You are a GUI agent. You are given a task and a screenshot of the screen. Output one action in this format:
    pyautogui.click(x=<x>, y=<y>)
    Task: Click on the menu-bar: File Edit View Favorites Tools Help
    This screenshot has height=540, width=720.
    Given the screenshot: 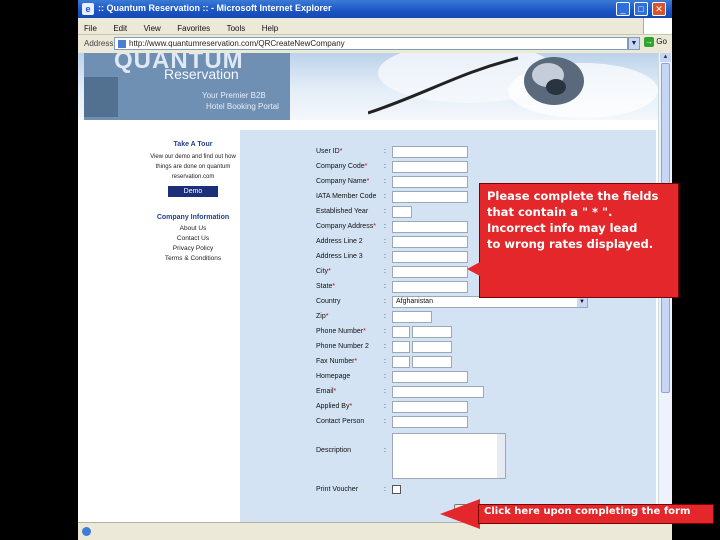 What is the action you would take?
    pyautogui.click(x=375, y=26)
    